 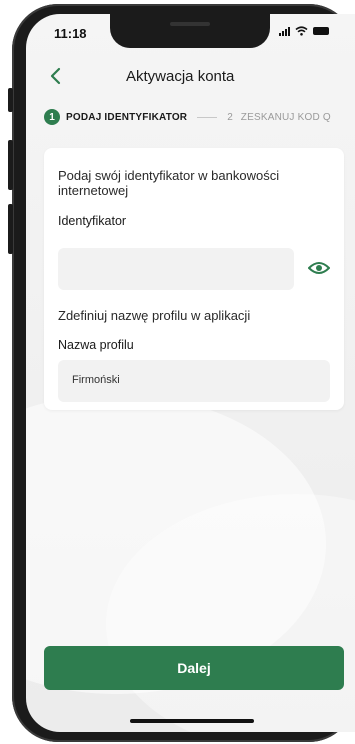 I want to click on step-1-number: 1, so click(x=52, y=117).